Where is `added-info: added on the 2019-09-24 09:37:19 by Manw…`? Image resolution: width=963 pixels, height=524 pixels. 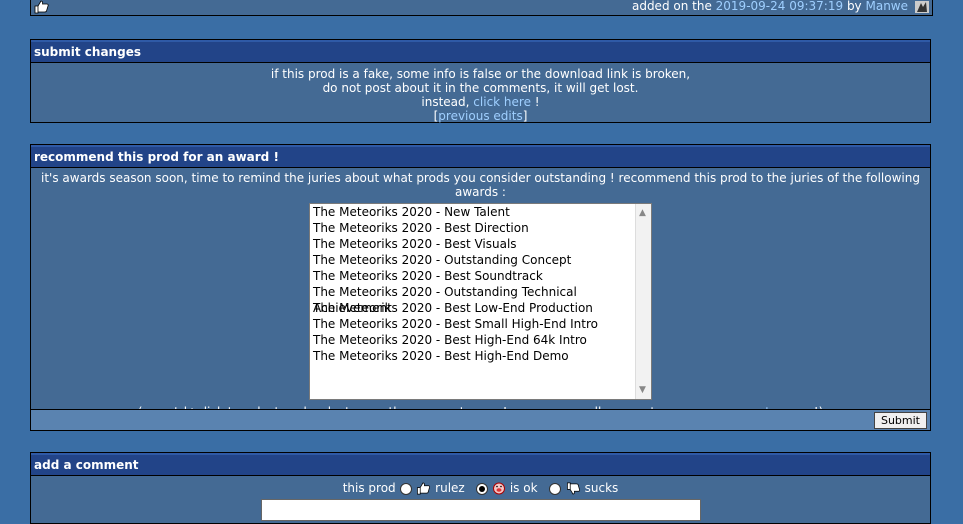
added-info: added on the 2019-09-24 09:37:19 by Manw… is located at coordinates (770, 6).